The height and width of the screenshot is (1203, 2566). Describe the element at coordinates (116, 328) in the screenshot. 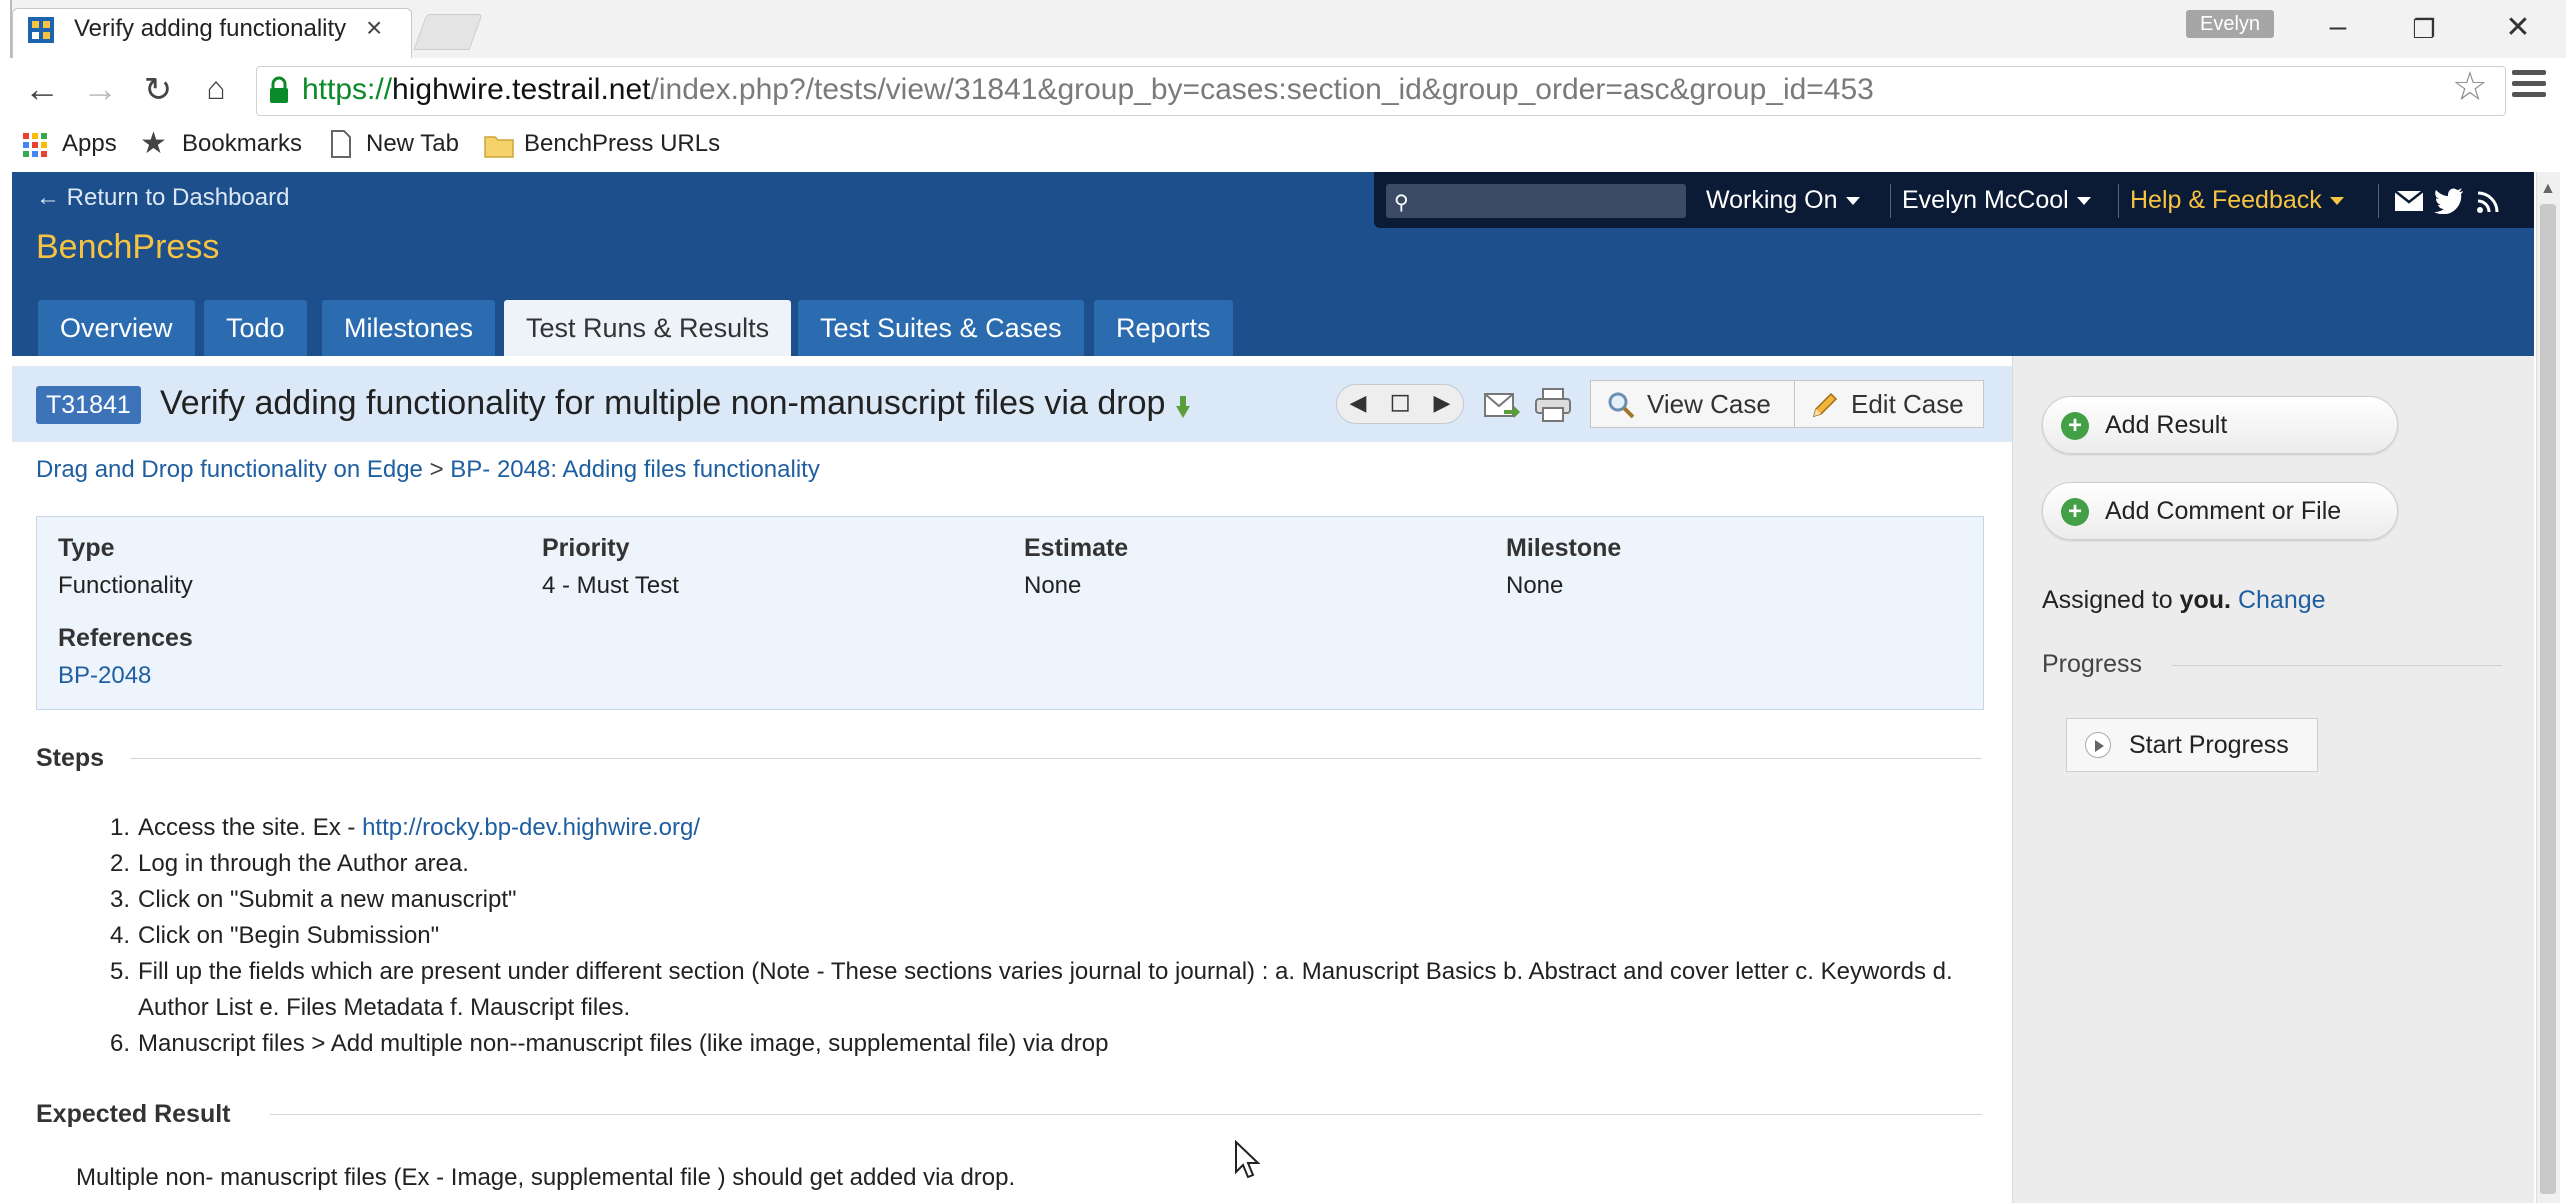

I see `tab-overview: Overview` at that location.